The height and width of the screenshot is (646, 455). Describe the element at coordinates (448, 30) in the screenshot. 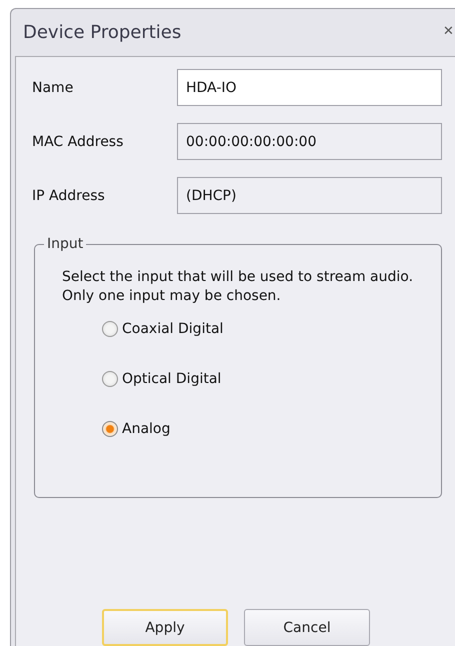

I see `close-button: ✕` at that location.